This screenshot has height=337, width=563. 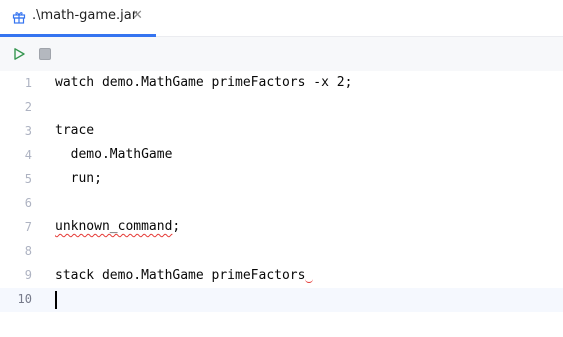 What do you see at coordinates (19, 18) in the screenshot?
I see `gift-icon` at bounding box center [19, 18].